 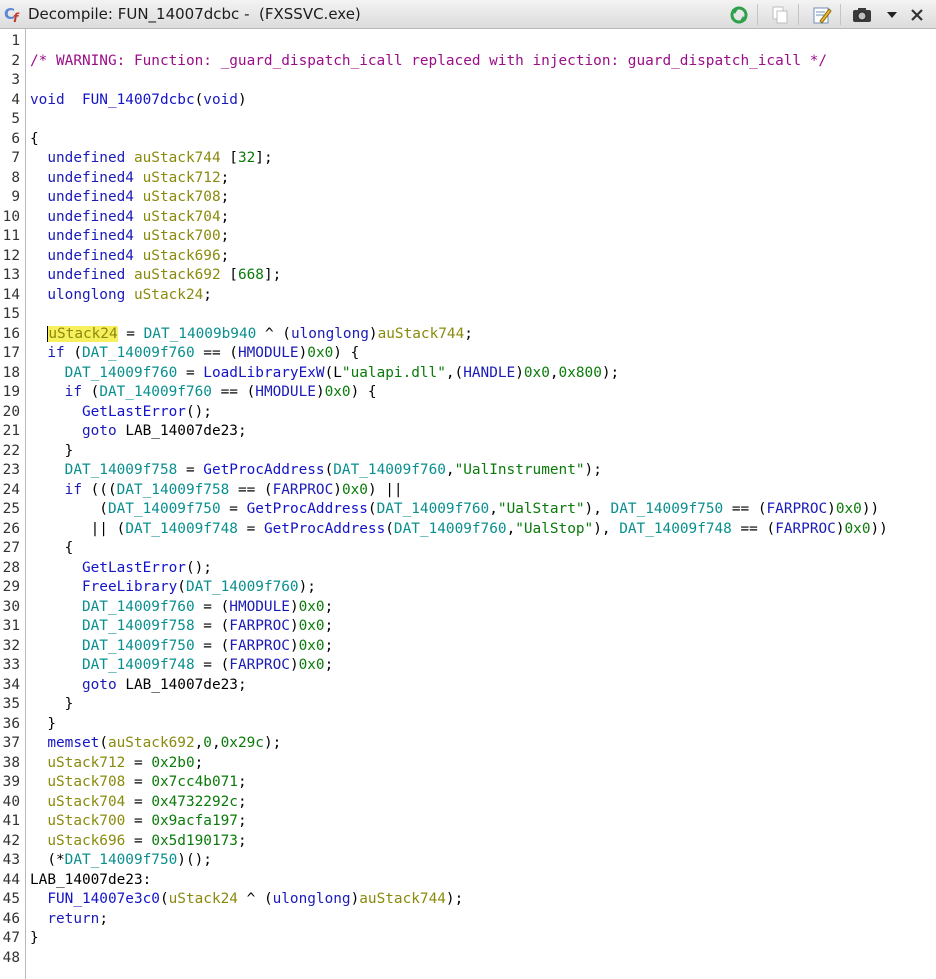 What do you see at coordinates (468, 744) in the screenshot?
I see `code-line: 37 memset(auStack692,0,0x29c);` at bounding box center [468, 744].